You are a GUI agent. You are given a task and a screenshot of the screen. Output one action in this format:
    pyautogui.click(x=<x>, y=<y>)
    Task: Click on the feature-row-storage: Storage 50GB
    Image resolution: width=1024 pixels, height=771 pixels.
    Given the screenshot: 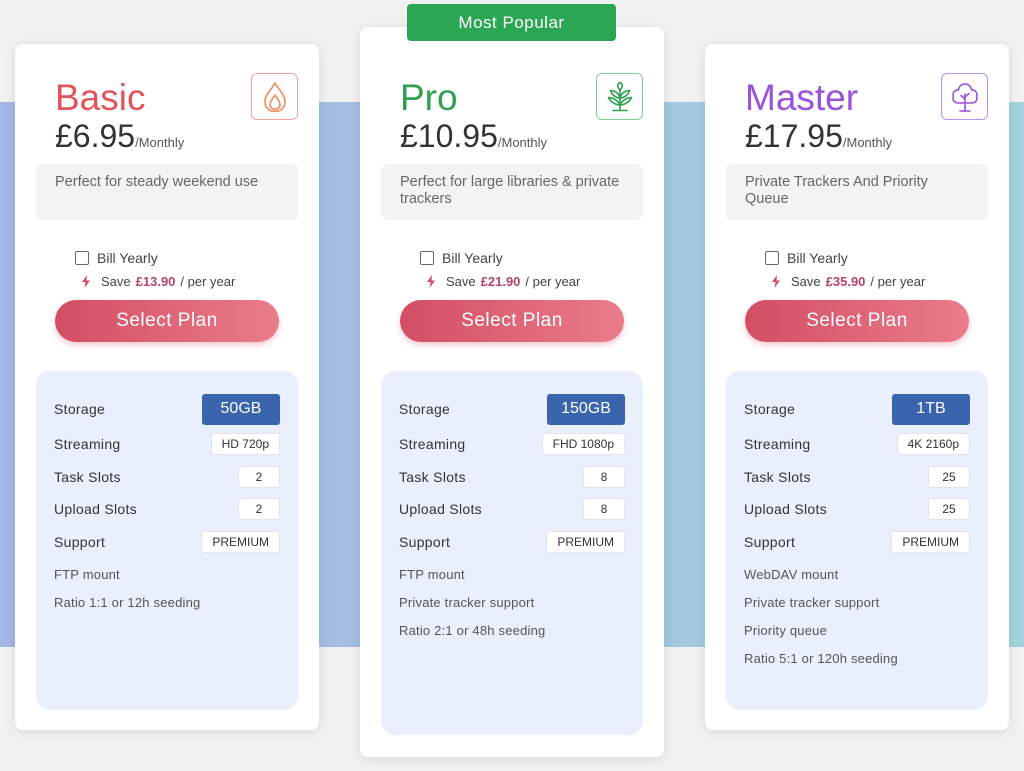 What is the action you would take?
    pyautogui.click(x=167, y=409)
    